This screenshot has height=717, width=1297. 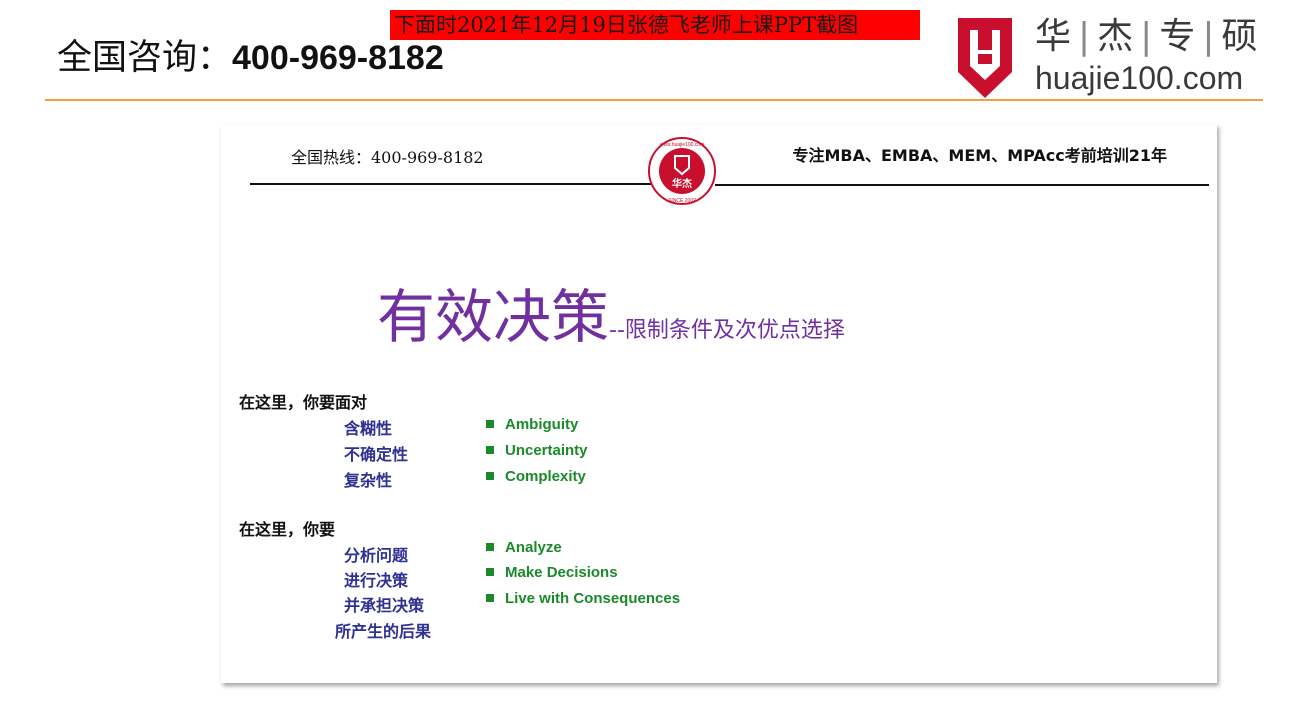 I want to click on slide-title-sub: --限制条件及次优点选择, so click(x=727, y=330).